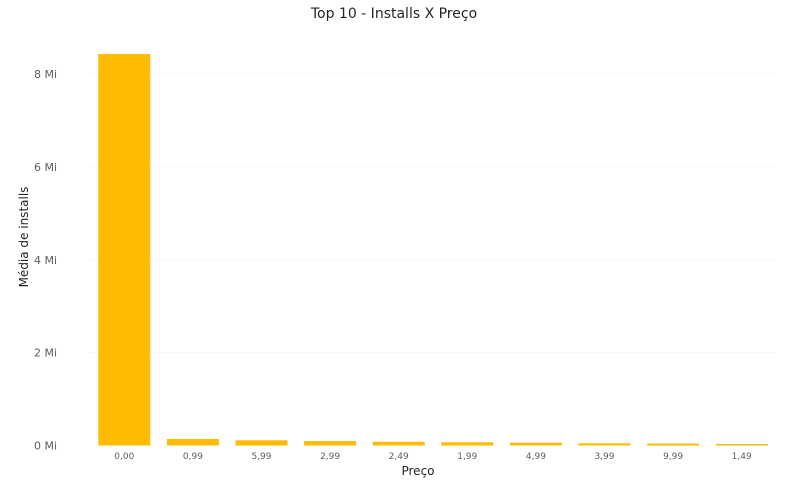 This screenshot has width=804, height=482. Describe the element at coordinates (24, 237) in the screenshot. I see `y-axis-title: Média de installs` at that location.